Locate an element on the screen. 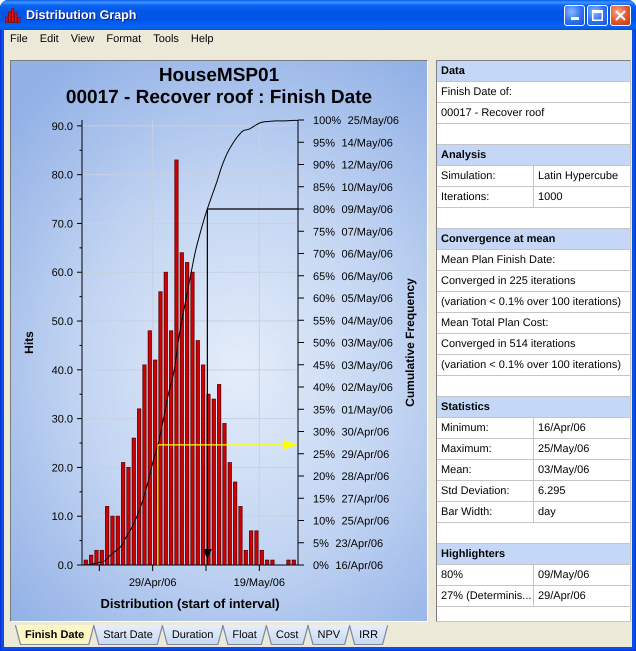 This screenshot has height=651, width=636. axis-tick-label: 40% is located at coordinates (324, 388).